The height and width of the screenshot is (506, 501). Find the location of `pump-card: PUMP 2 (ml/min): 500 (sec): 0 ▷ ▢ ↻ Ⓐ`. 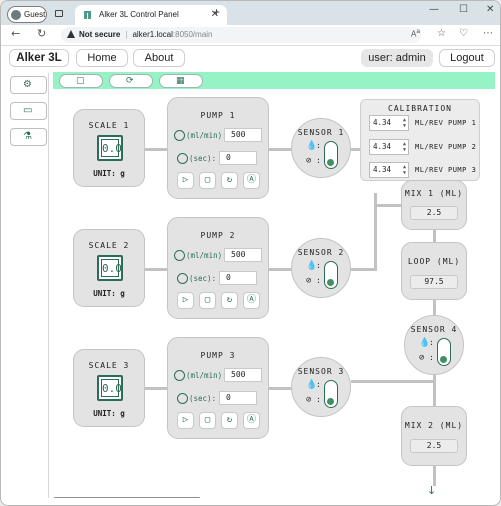

pump-card: PUMP 2 (ml/min): 500 (sec): 0 ▷ ▢ ↻ Ⓐ is located at coordinates (218, 268).